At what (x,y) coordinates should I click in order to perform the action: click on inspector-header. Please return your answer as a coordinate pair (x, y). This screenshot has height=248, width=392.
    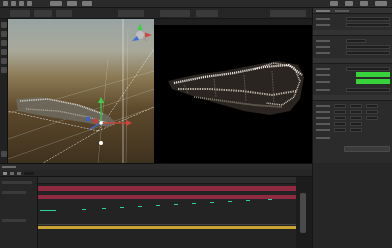
    Looking at the image, I should click on (352, 11).